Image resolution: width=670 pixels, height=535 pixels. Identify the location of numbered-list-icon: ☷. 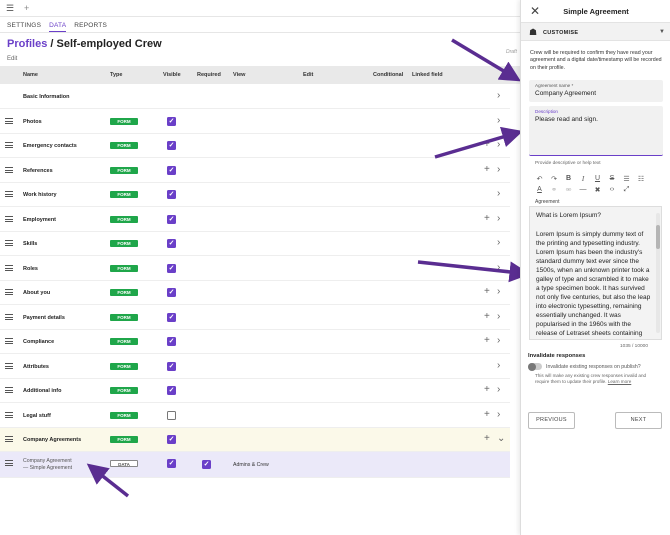
(641, 179).